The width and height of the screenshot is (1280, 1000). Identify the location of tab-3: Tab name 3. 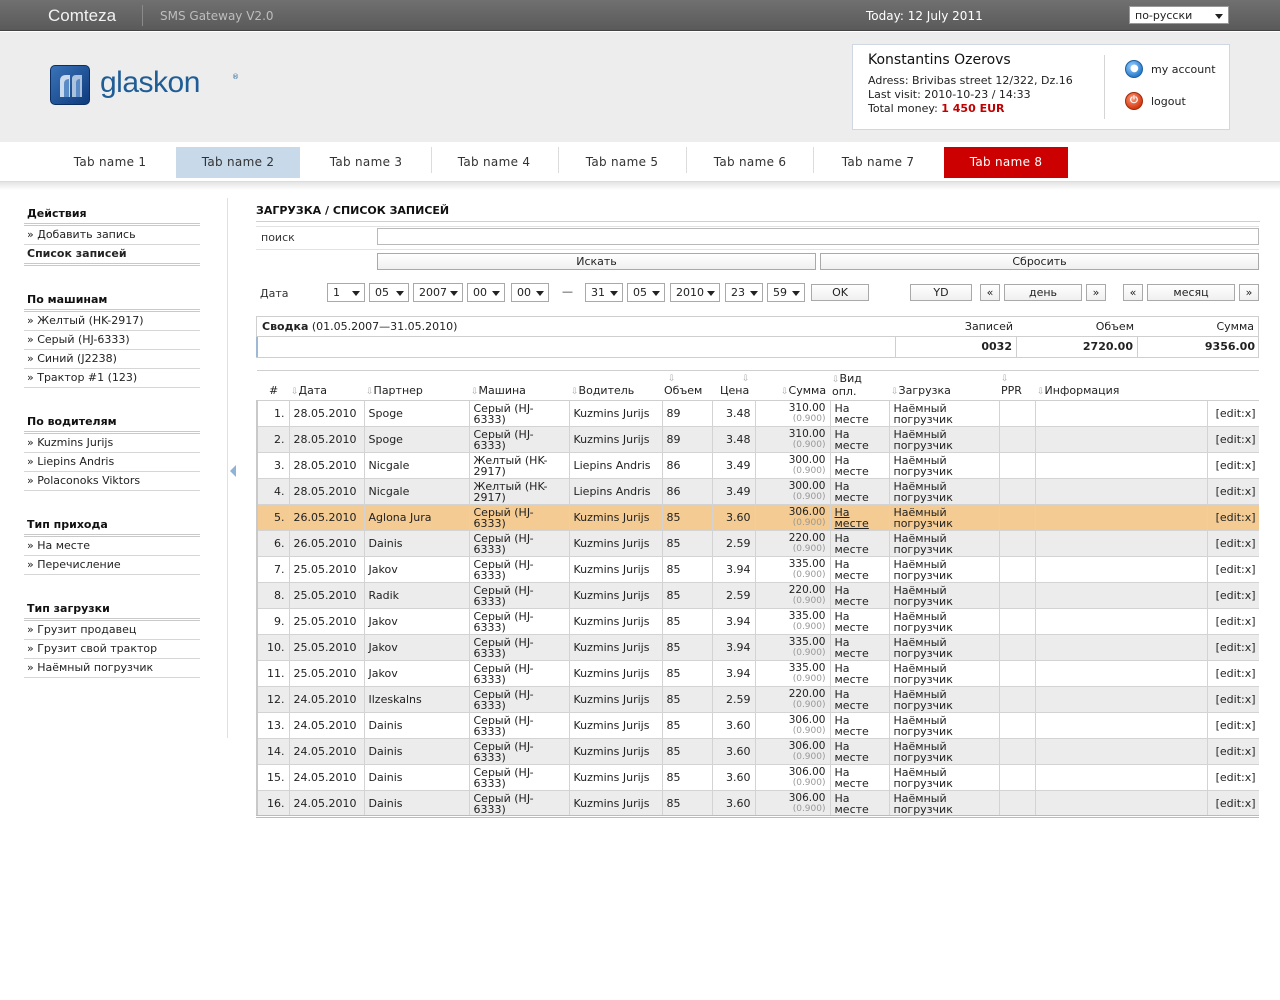
(366, 162).